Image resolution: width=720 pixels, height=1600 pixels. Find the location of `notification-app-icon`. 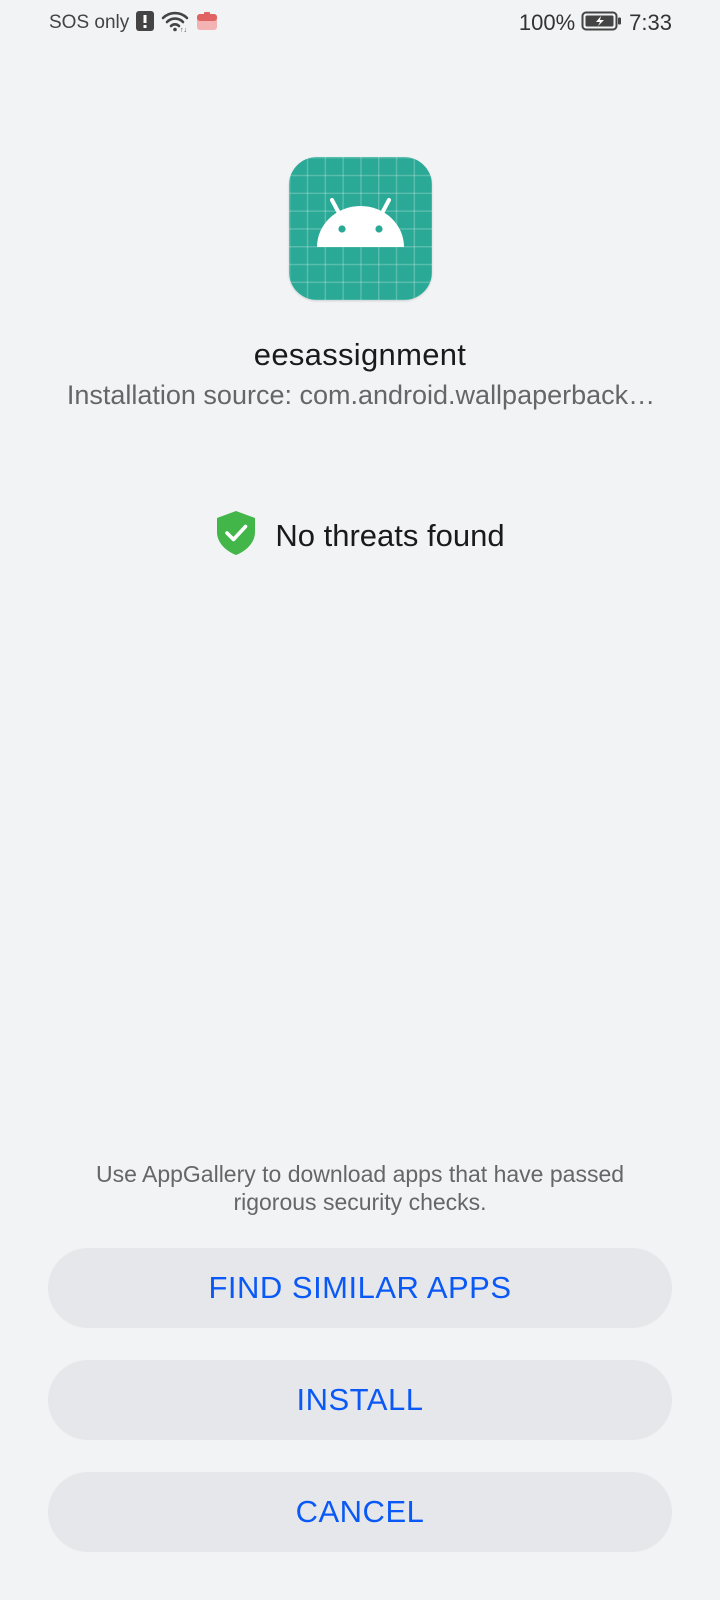

notification-app-icon is located at coordinates (207, 23).